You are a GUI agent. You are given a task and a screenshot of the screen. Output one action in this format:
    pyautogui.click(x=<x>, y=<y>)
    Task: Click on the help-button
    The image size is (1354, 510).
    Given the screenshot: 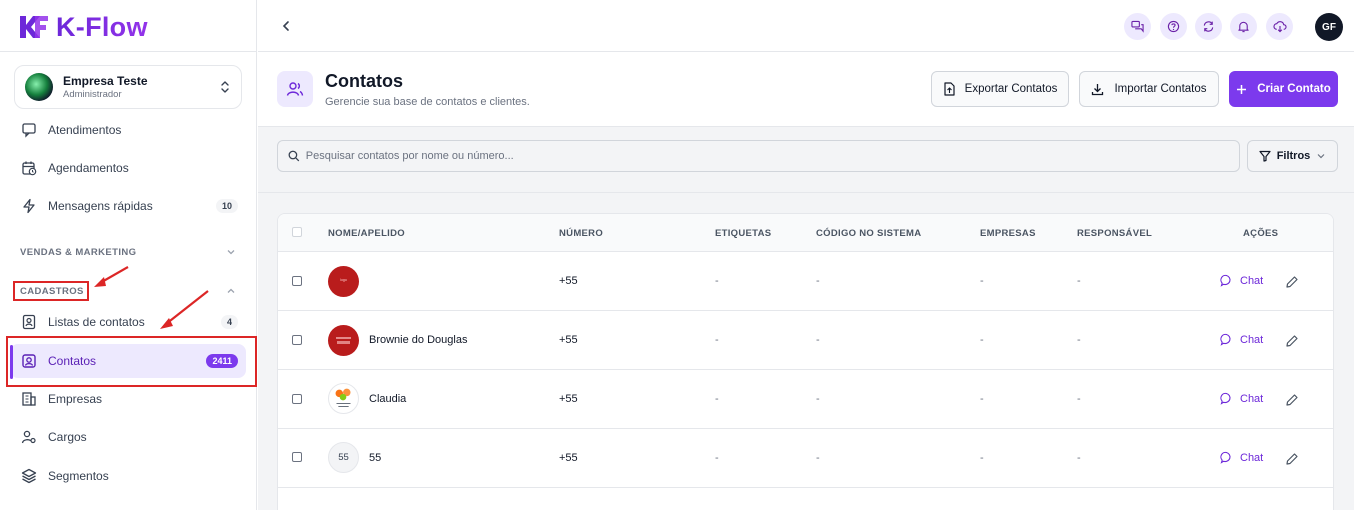 What is the action you would take?
    pyautogui.click(x=1173, y=26)
    